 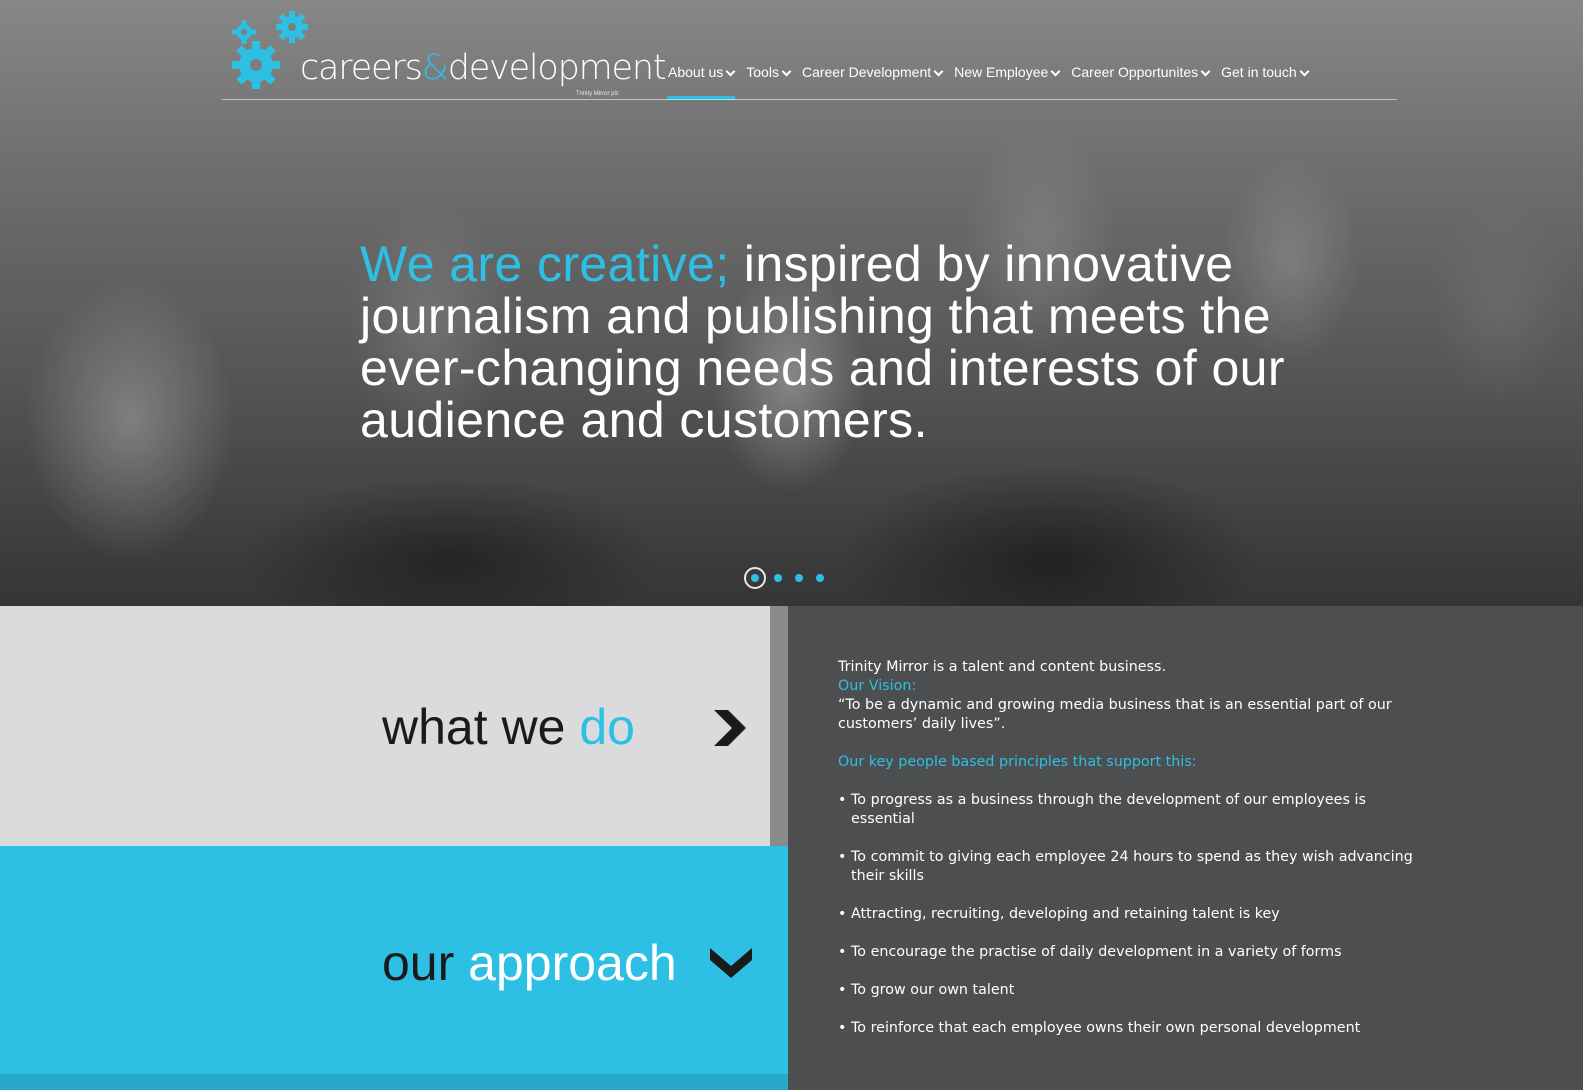 I want to click on panel-divider-bar, so click(x=779, y=726).